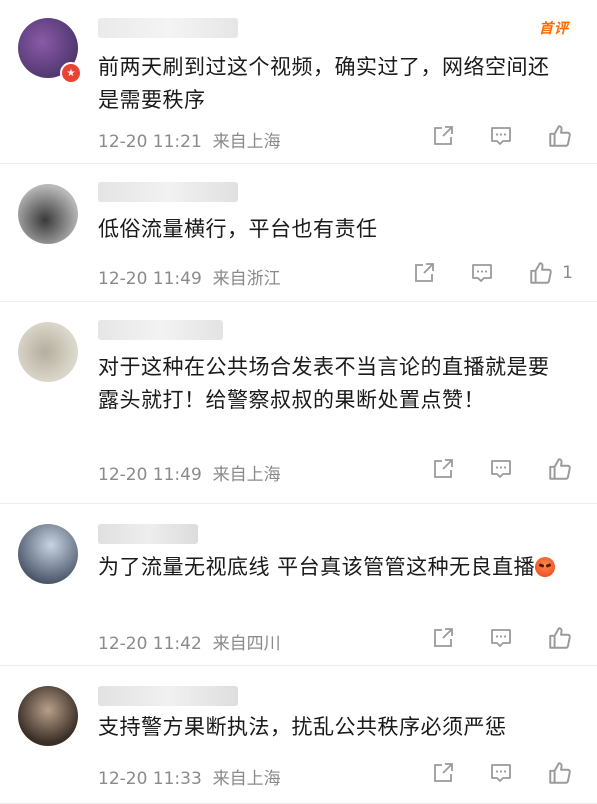 The height and width of the screenshot is (804, 597). I want to click on comment-location: 来自四川, so click(246, 644).